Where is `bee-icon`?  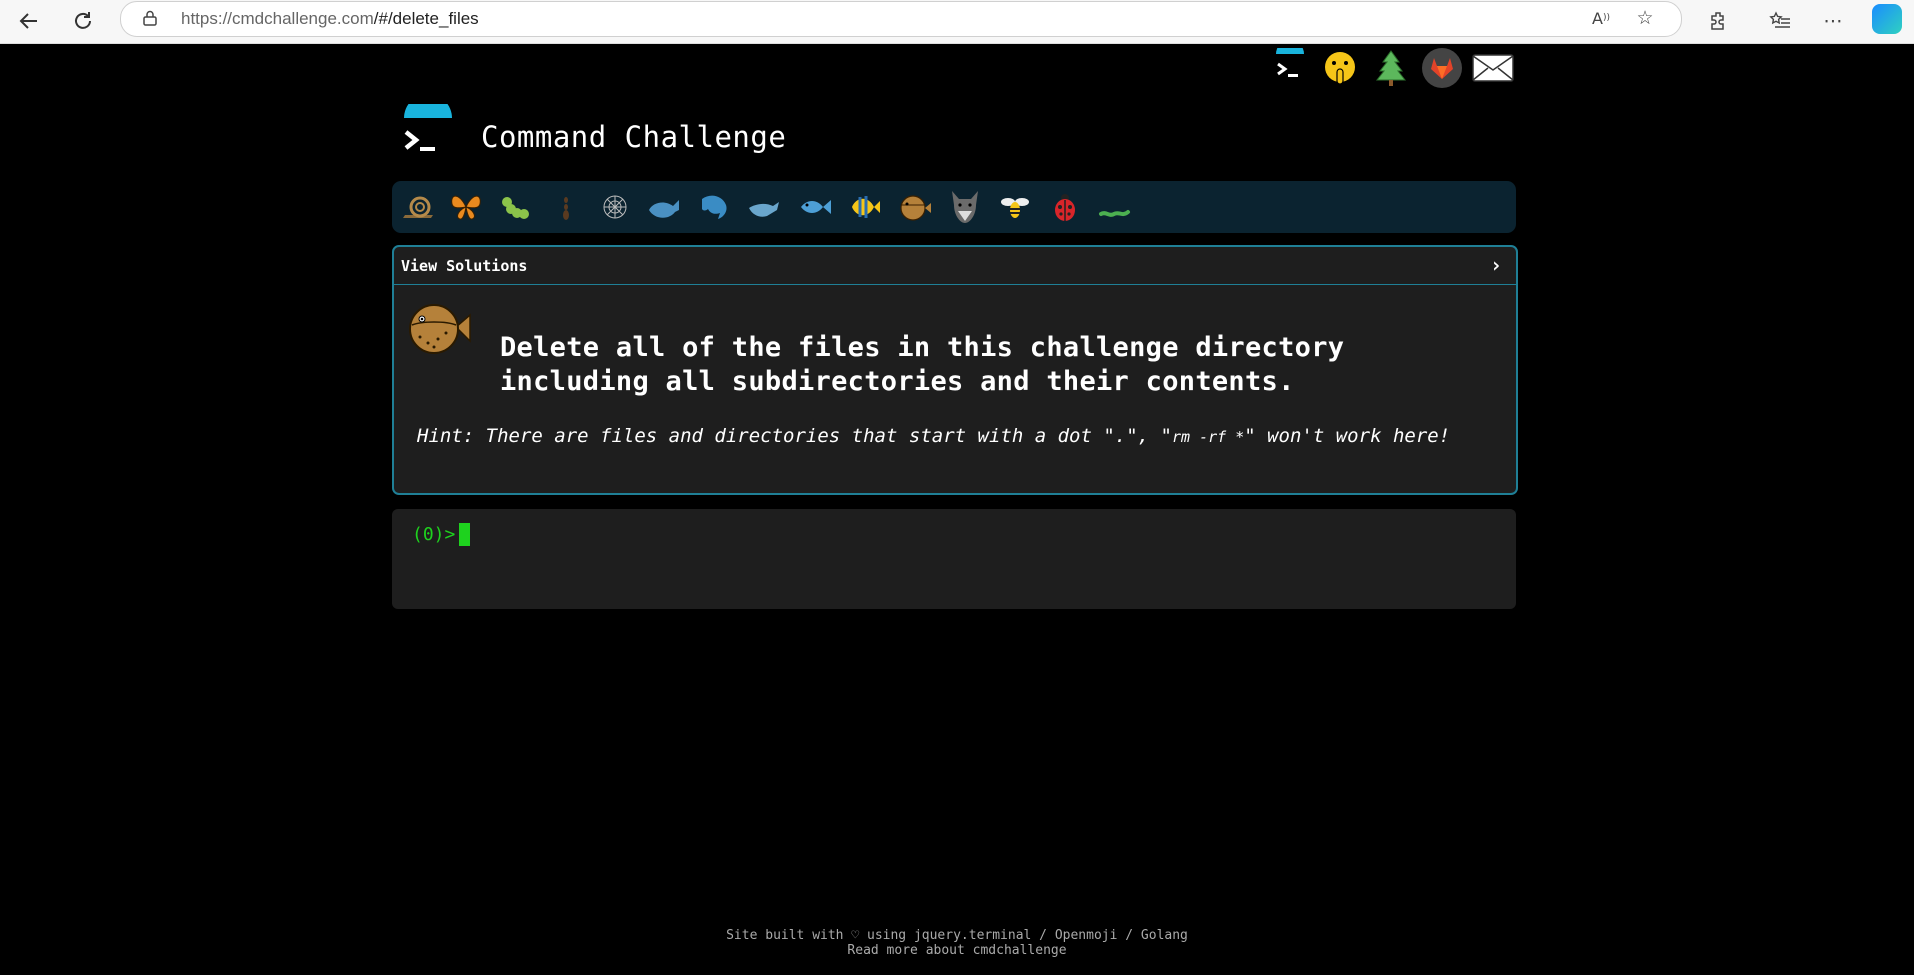 bee-icon is located at coordinates (1015, 207).